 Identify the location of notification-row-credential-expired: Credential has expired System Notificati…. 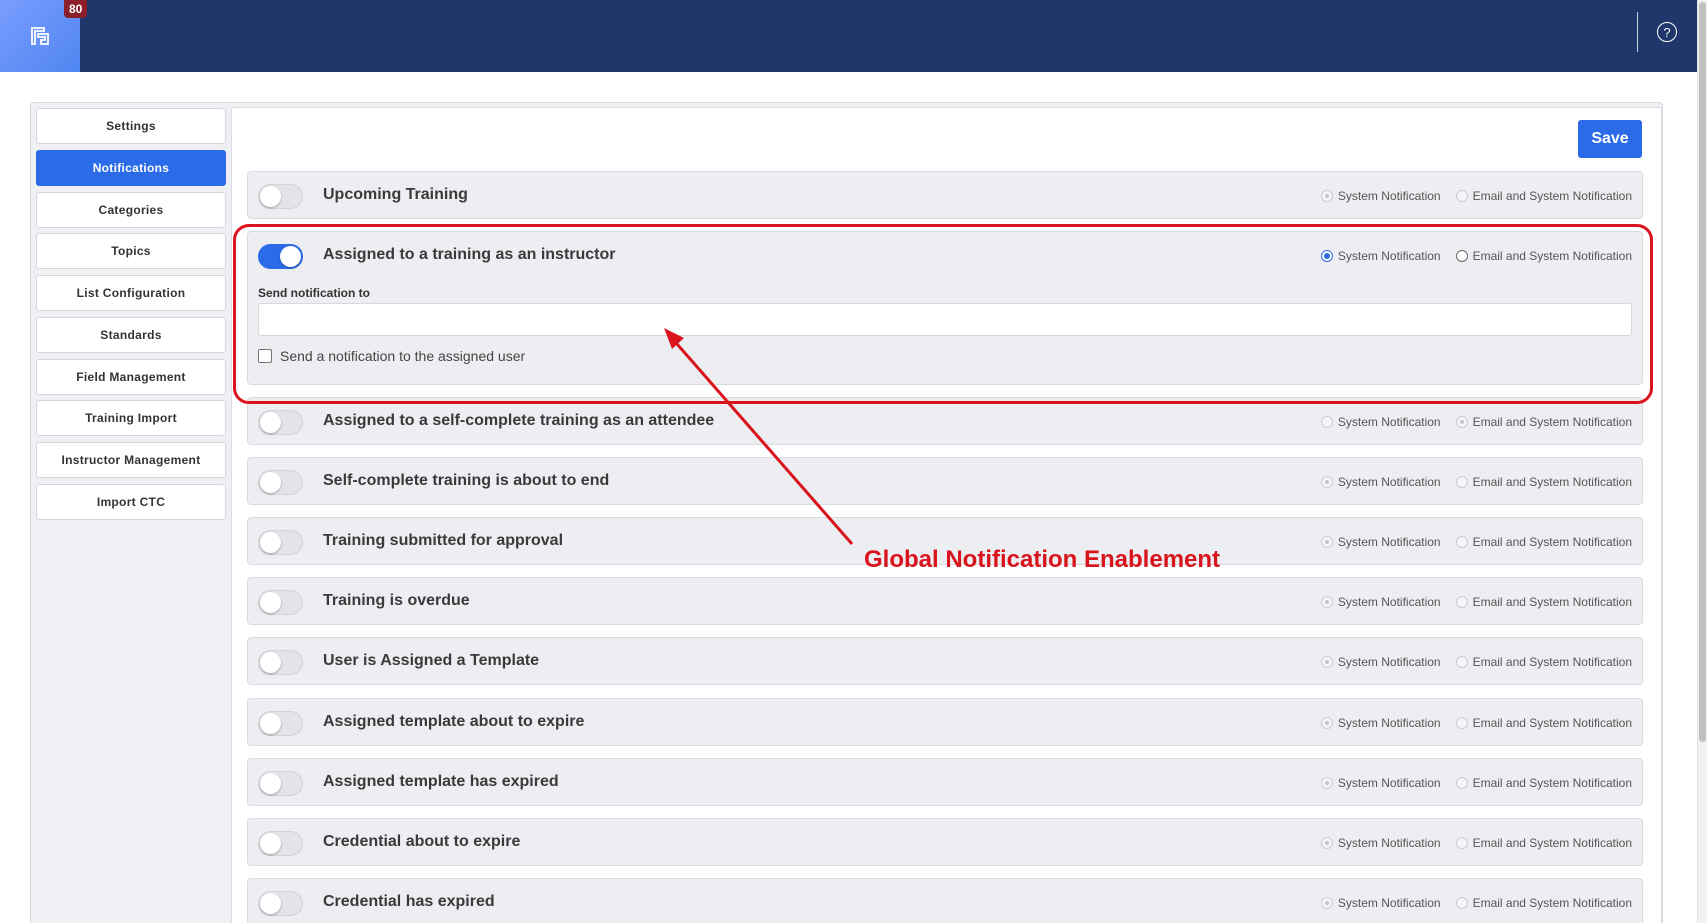
(945, 900).